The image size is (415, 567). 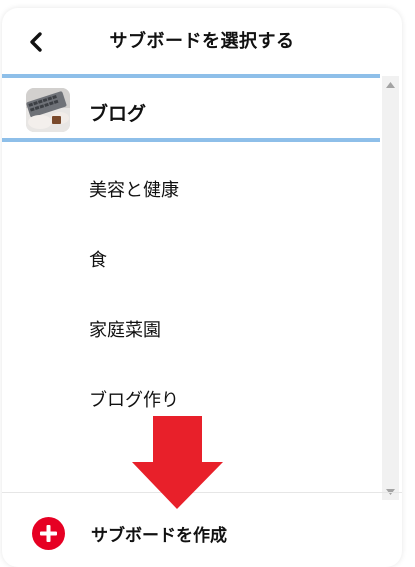 What do you see at coordinates (390, 288) in the screenshot?
I see `vertical-scrollbar` at bounding box center [390, 288].